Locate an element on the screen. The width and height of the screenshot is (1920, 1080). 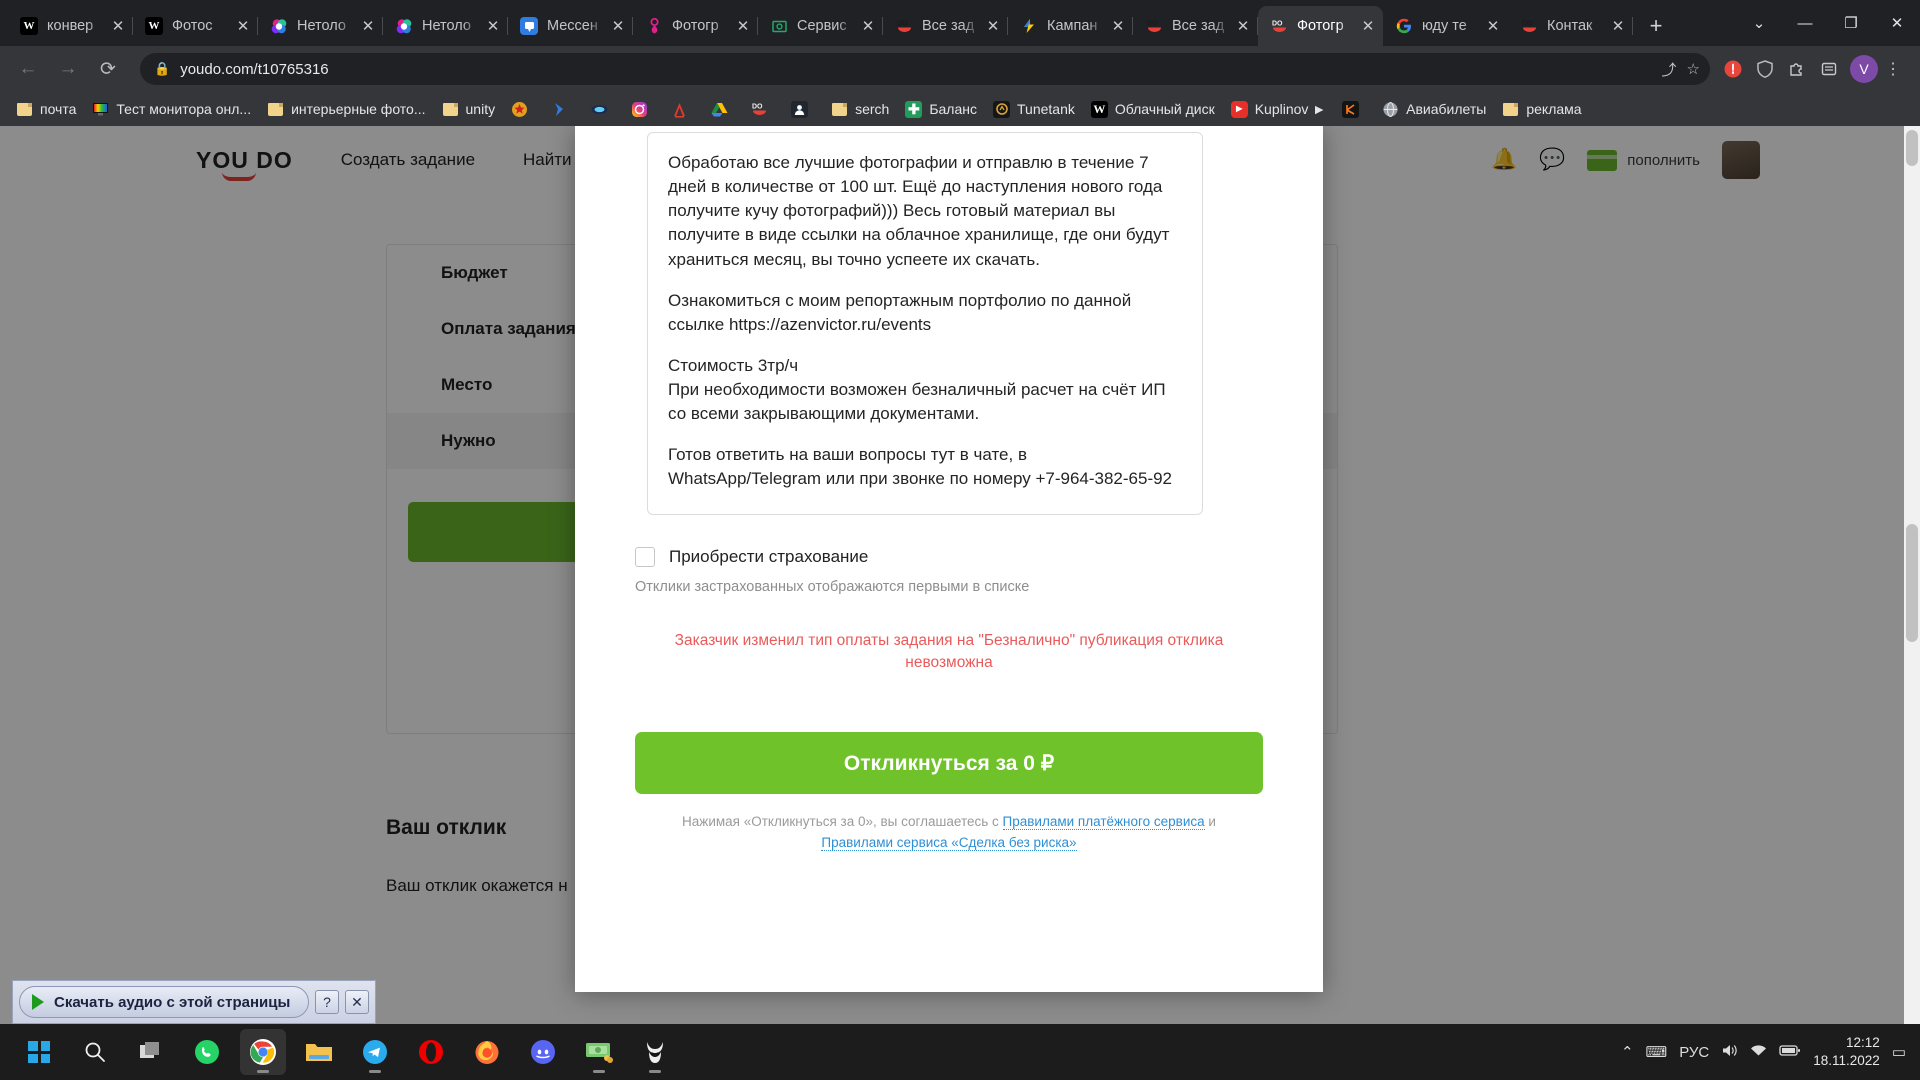
omnibox-actions: ⤴ ☆ is located at coordinates (1681, 69).